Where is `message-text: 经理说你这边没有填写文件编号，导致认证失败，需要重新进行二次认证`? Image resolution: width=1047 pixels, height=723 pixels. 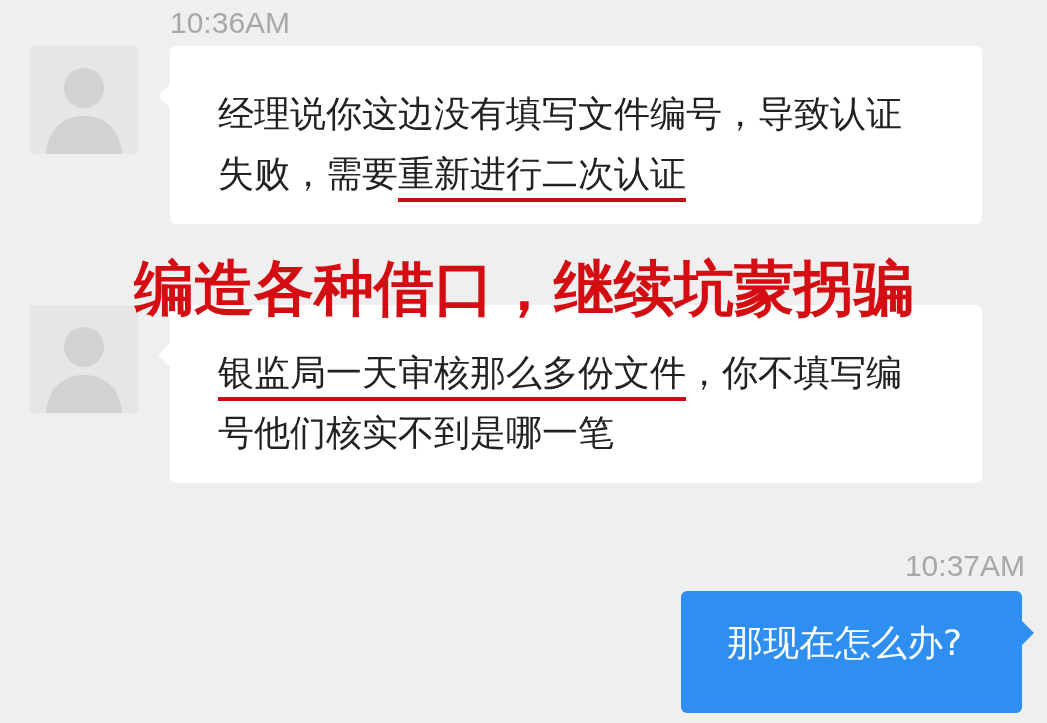
message-text: 经理说你这边没有填写文件编号，导致认证失败，需要重新进行二次认证 is located at coordinates (568, 144).